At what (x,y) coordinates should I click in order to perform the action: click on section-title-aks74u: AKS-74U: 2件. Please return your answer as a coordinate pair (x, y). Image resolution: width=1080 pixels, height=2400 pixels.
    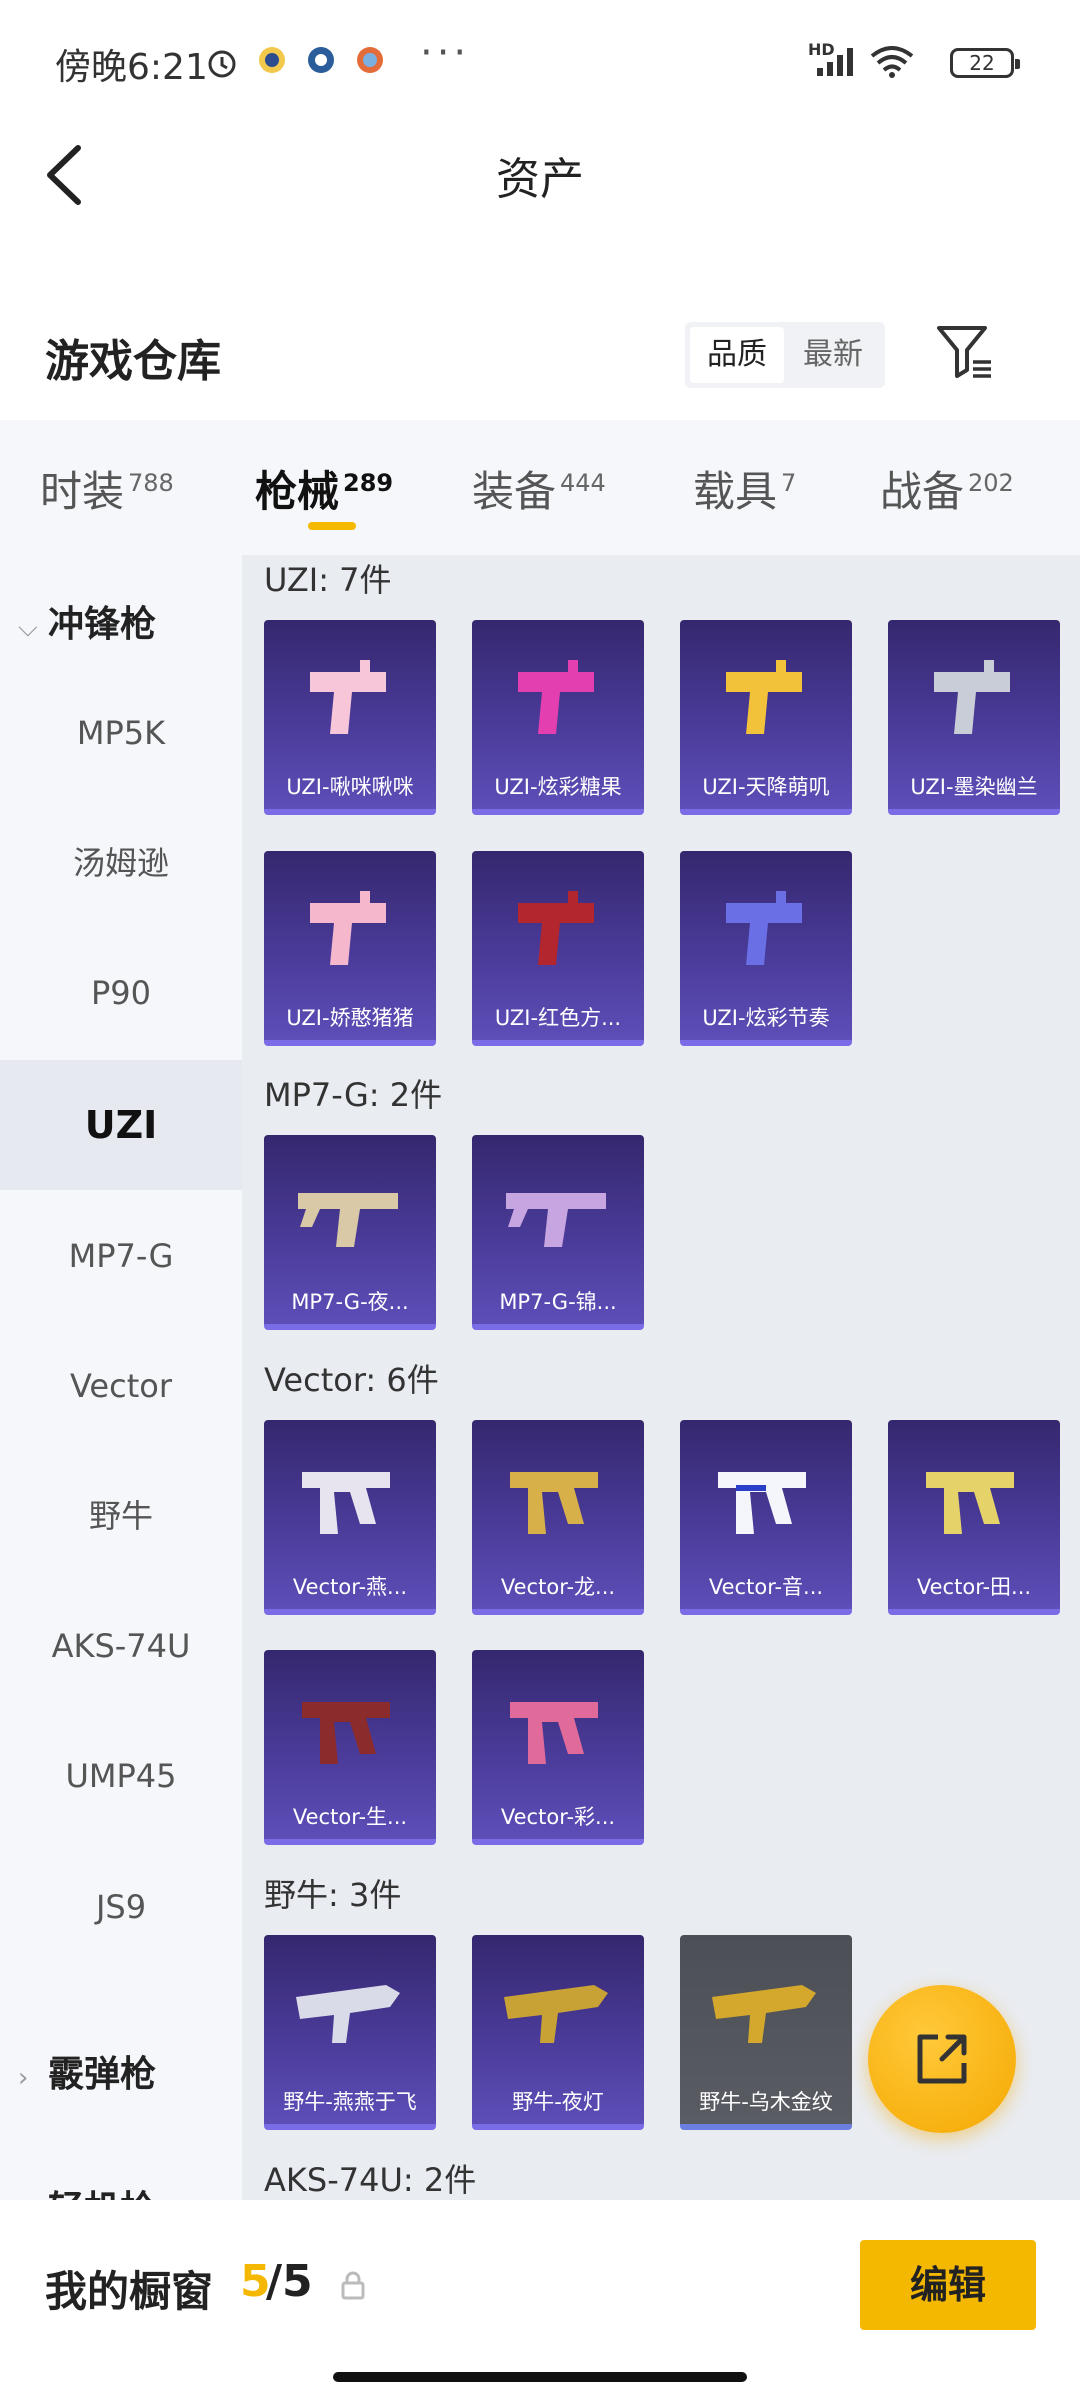
    Looking at the image, I should click on (370, 2180).